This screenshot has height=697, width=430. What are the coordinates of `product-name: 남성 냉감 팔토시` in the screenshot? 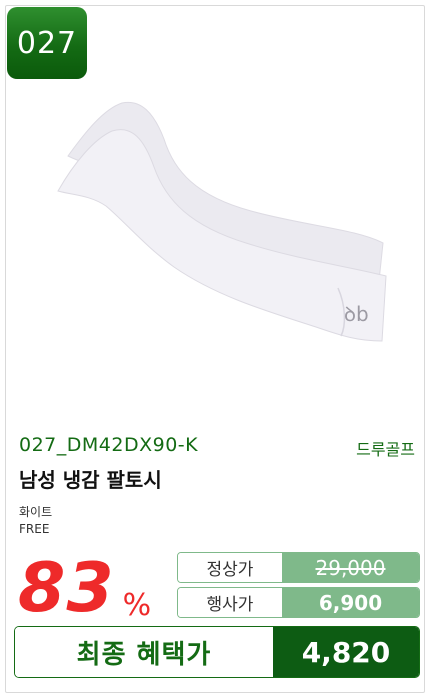 It's located at (90, 478).